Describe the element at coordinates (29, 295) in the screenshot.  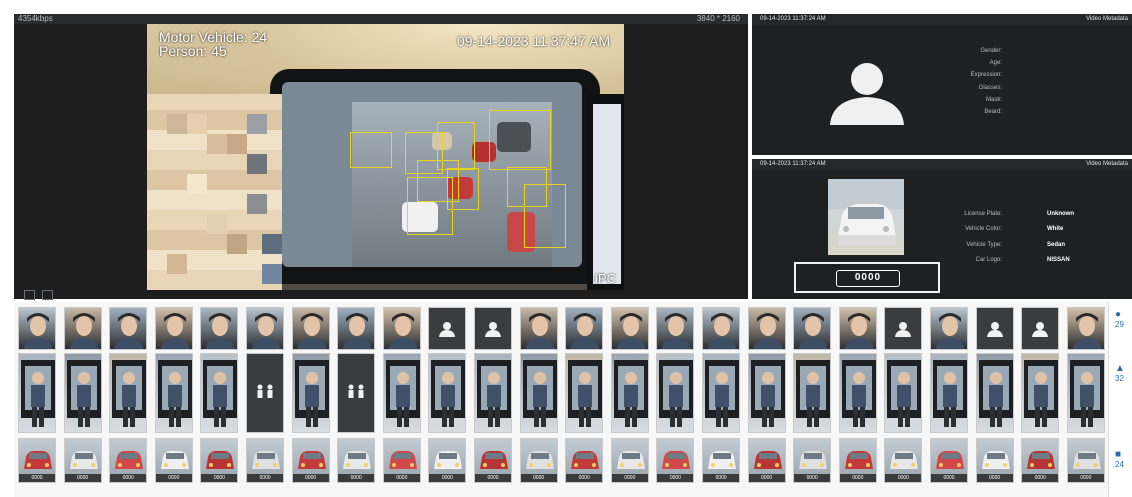
I see `screen-icon` at that location.